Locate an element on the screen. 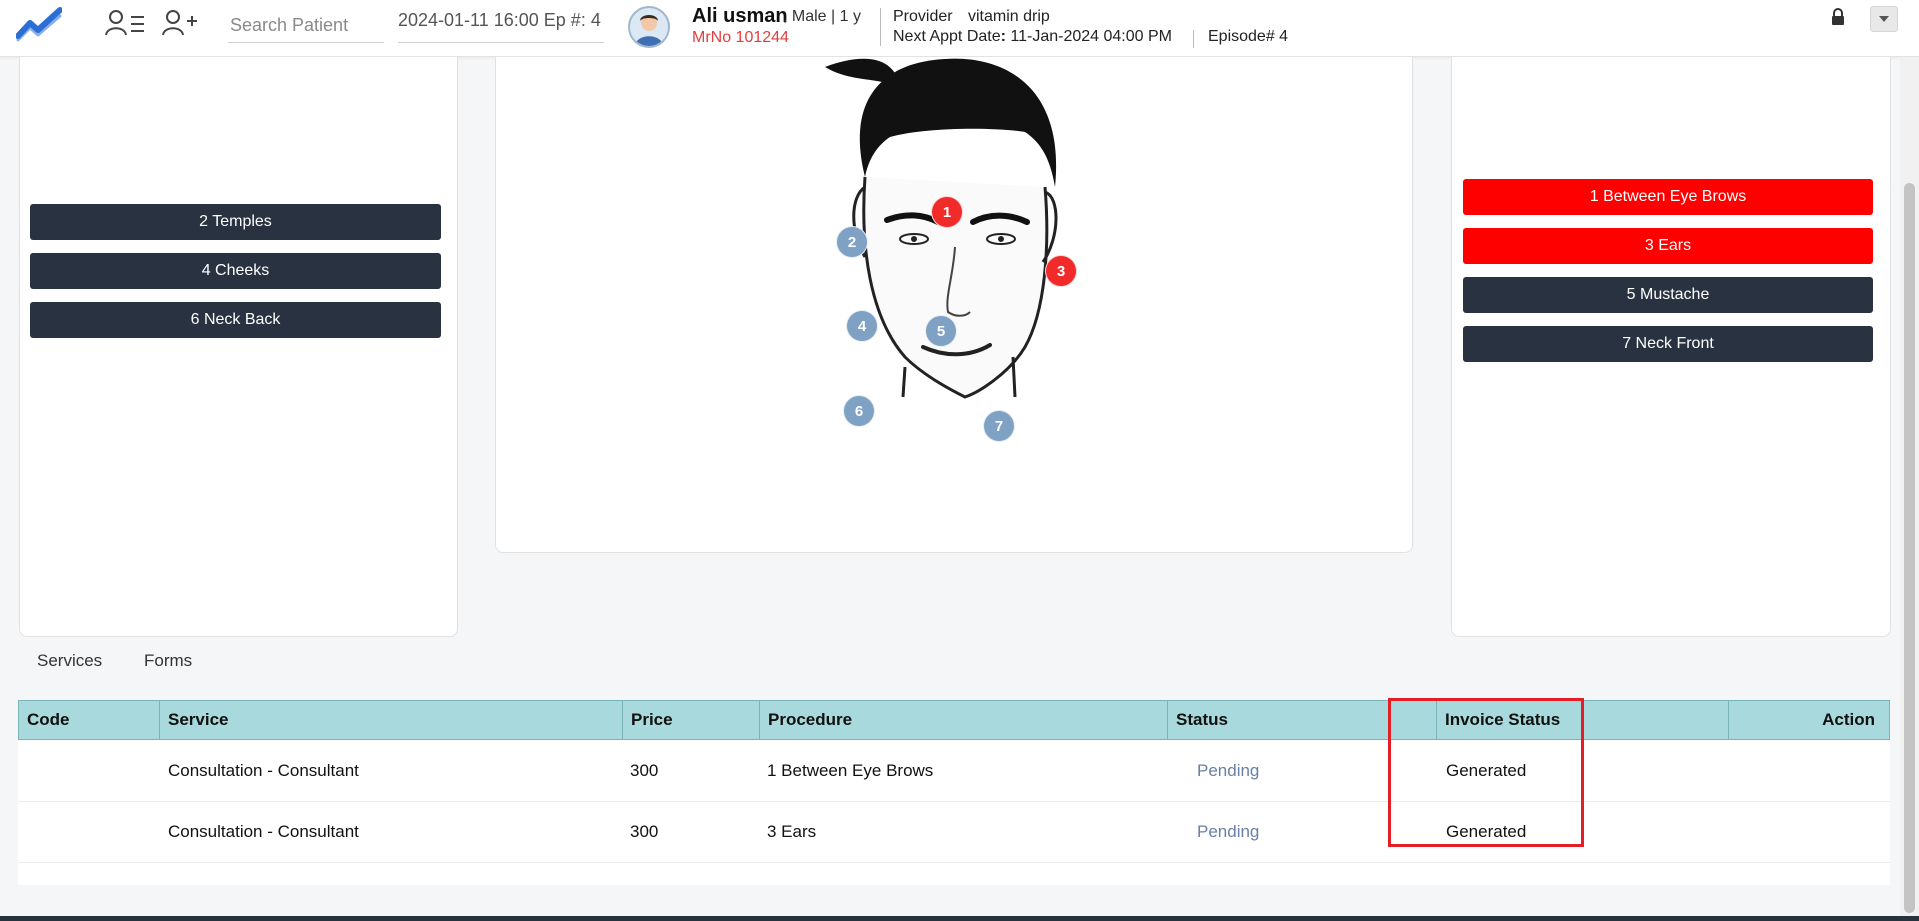  face-marker-6: 6 is located at coordinates (859, 411).